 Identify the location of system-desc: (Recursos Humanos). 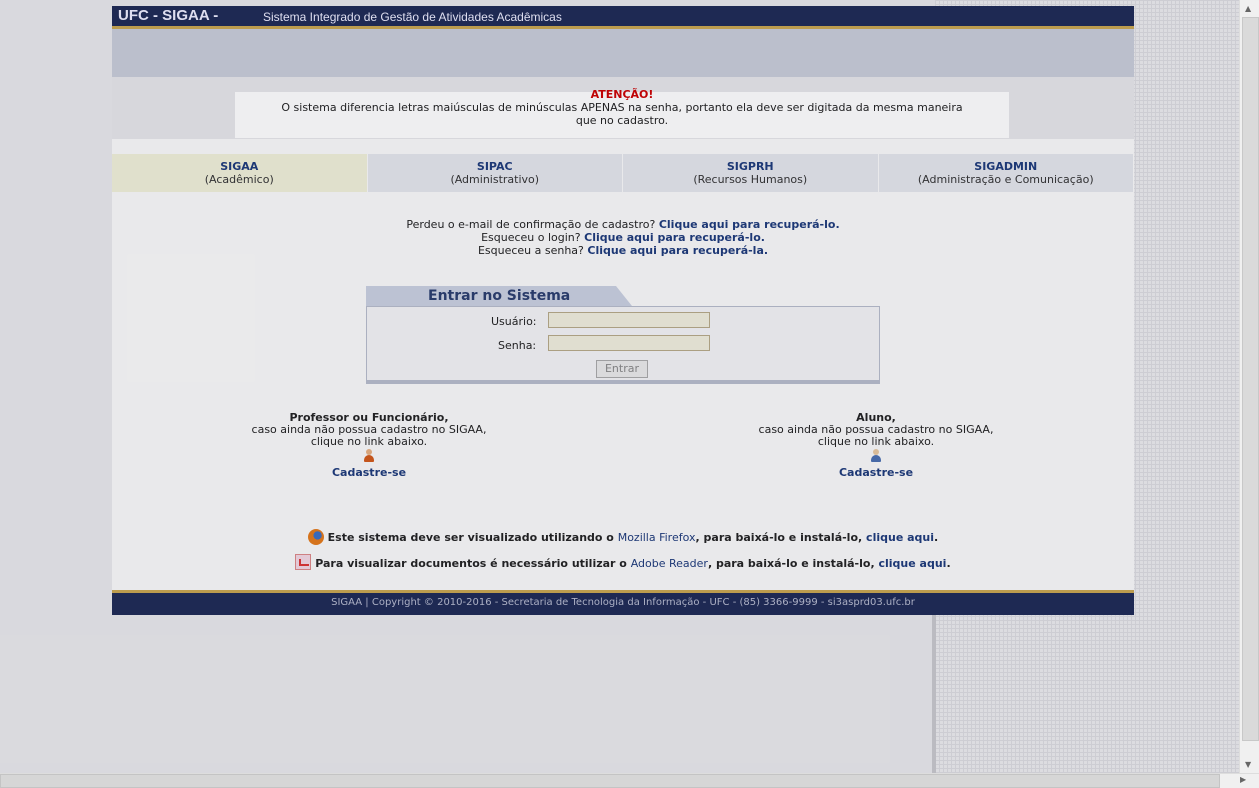
(750, 179).